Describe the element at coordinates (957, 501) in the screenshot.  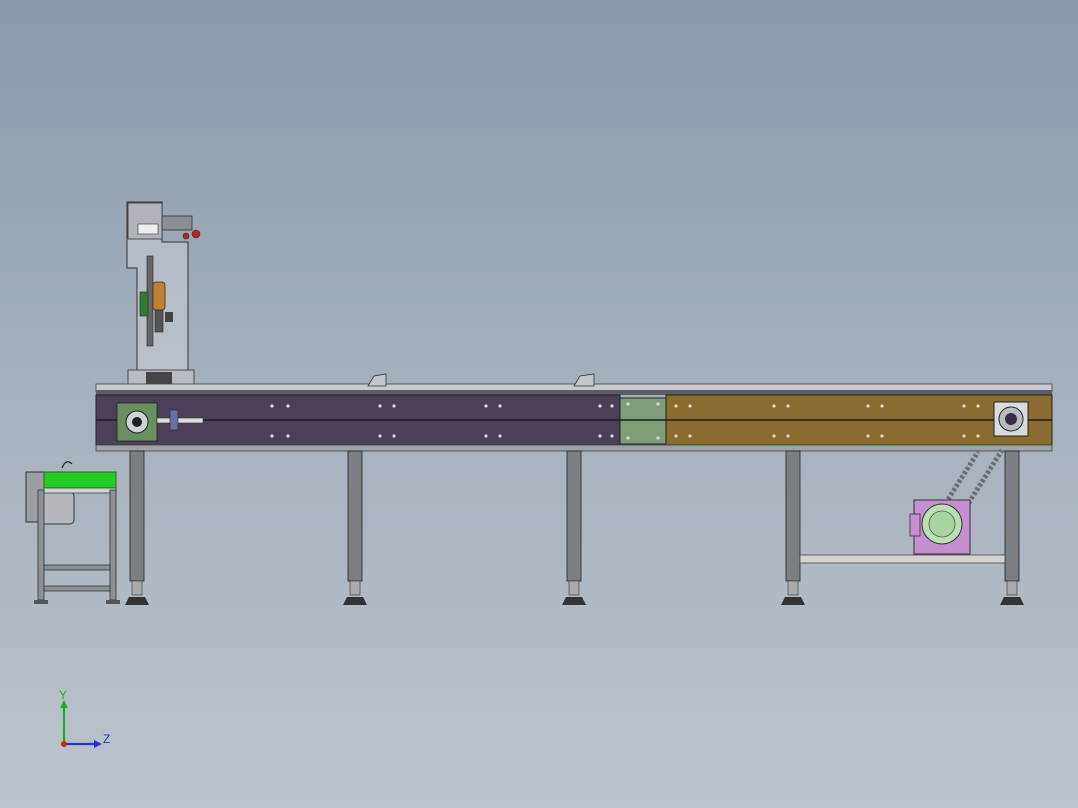
I see `drive-unit` at that location.